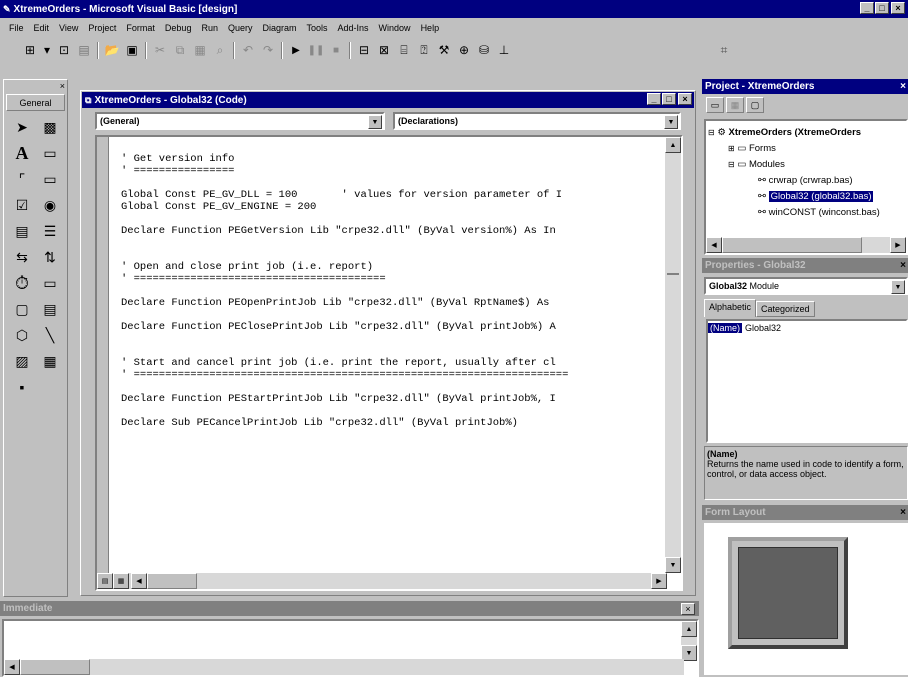  Describe the element at coordinates (240, 121) in the screenshot. I see `object-combo: (General) ▼` at that location.